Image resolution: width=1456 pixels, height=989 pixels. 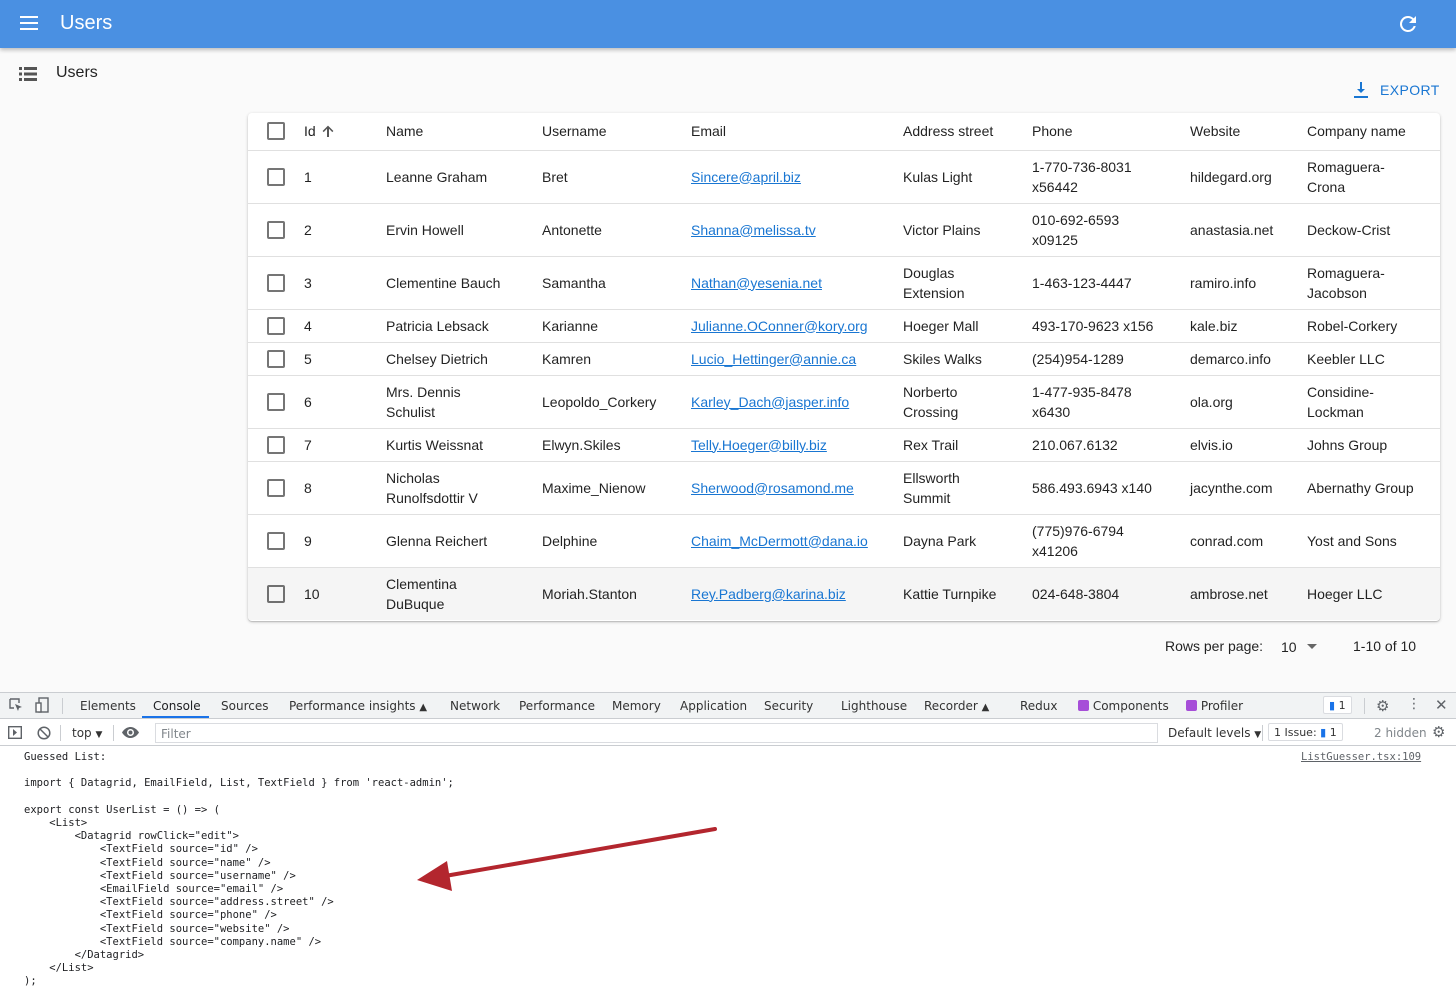 What do you see at coordinates (345, 359) in the screenshot?
I see `cell-id: 5` at bounding box center [345, 359].